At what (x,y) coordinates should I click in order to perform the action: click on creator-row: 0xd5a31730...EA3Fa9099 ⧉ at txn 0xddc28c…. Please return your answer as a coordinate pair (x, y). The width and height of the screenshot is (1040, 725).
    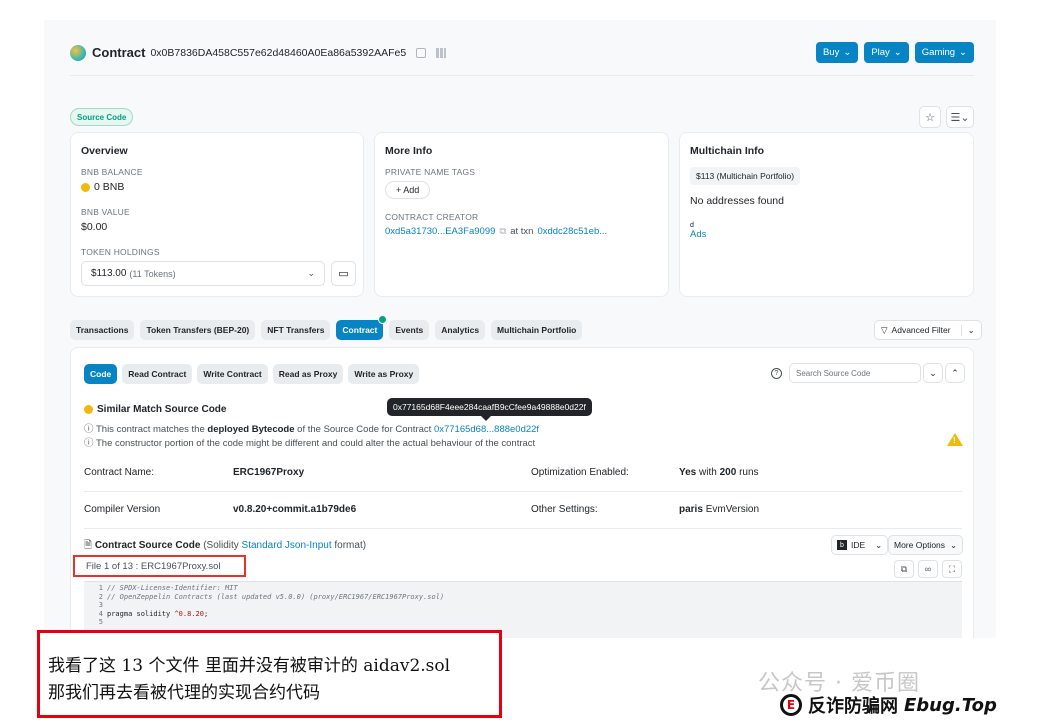
    Looking at the image, I should click on (521, 231).